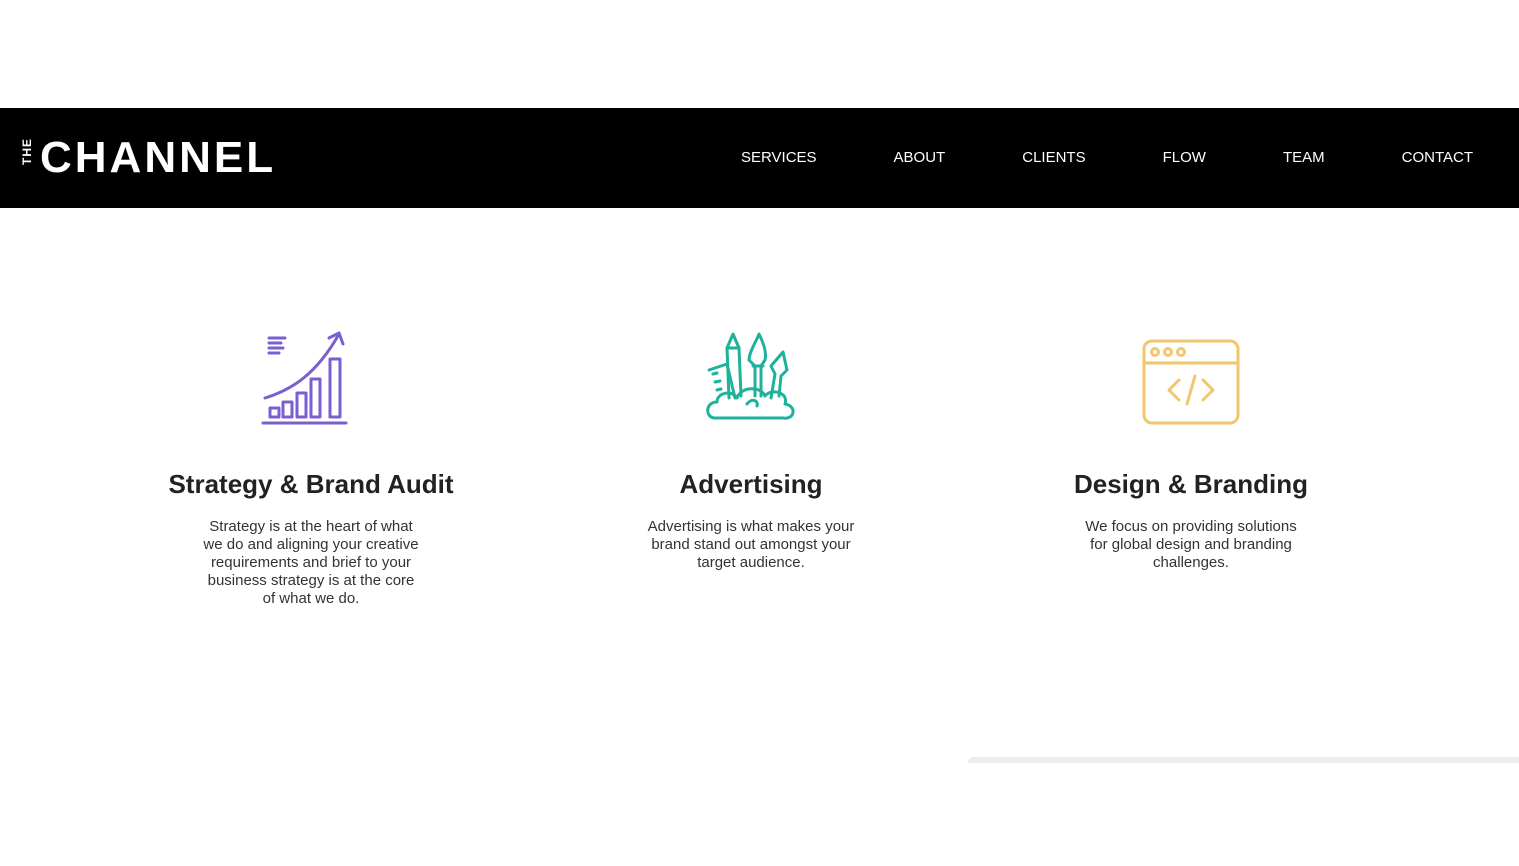  Describe the element at coordinates (779, 157) in the screenshot. I see `nav-item-services: SERVICES` at that location.